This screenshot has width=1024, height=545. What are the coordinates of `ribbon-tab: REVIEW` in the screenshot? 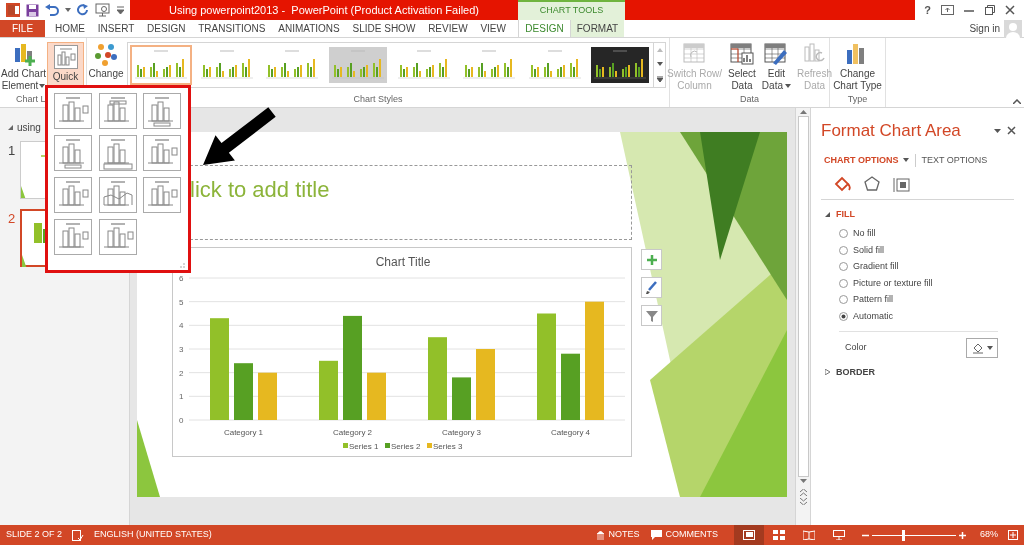 It's located at (448, 28).